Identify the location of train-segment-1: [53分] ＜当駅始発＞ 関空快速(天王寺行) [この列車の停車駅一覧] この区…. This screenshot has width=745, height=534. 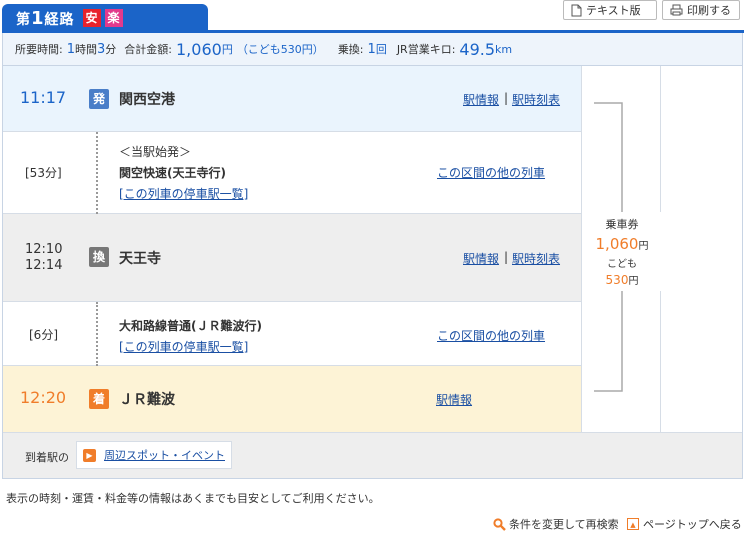
(292, 173).